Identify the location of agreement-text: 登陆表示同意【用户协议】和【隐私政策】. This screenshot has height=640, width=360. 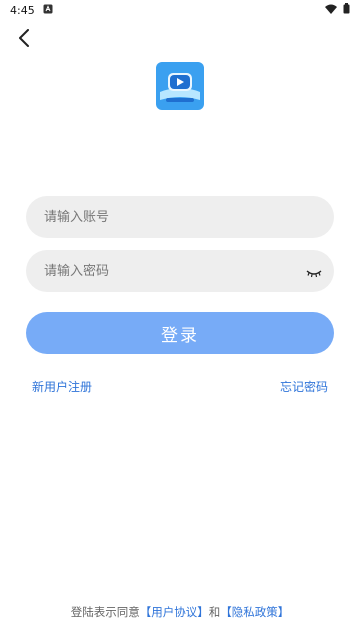
(180, 612).